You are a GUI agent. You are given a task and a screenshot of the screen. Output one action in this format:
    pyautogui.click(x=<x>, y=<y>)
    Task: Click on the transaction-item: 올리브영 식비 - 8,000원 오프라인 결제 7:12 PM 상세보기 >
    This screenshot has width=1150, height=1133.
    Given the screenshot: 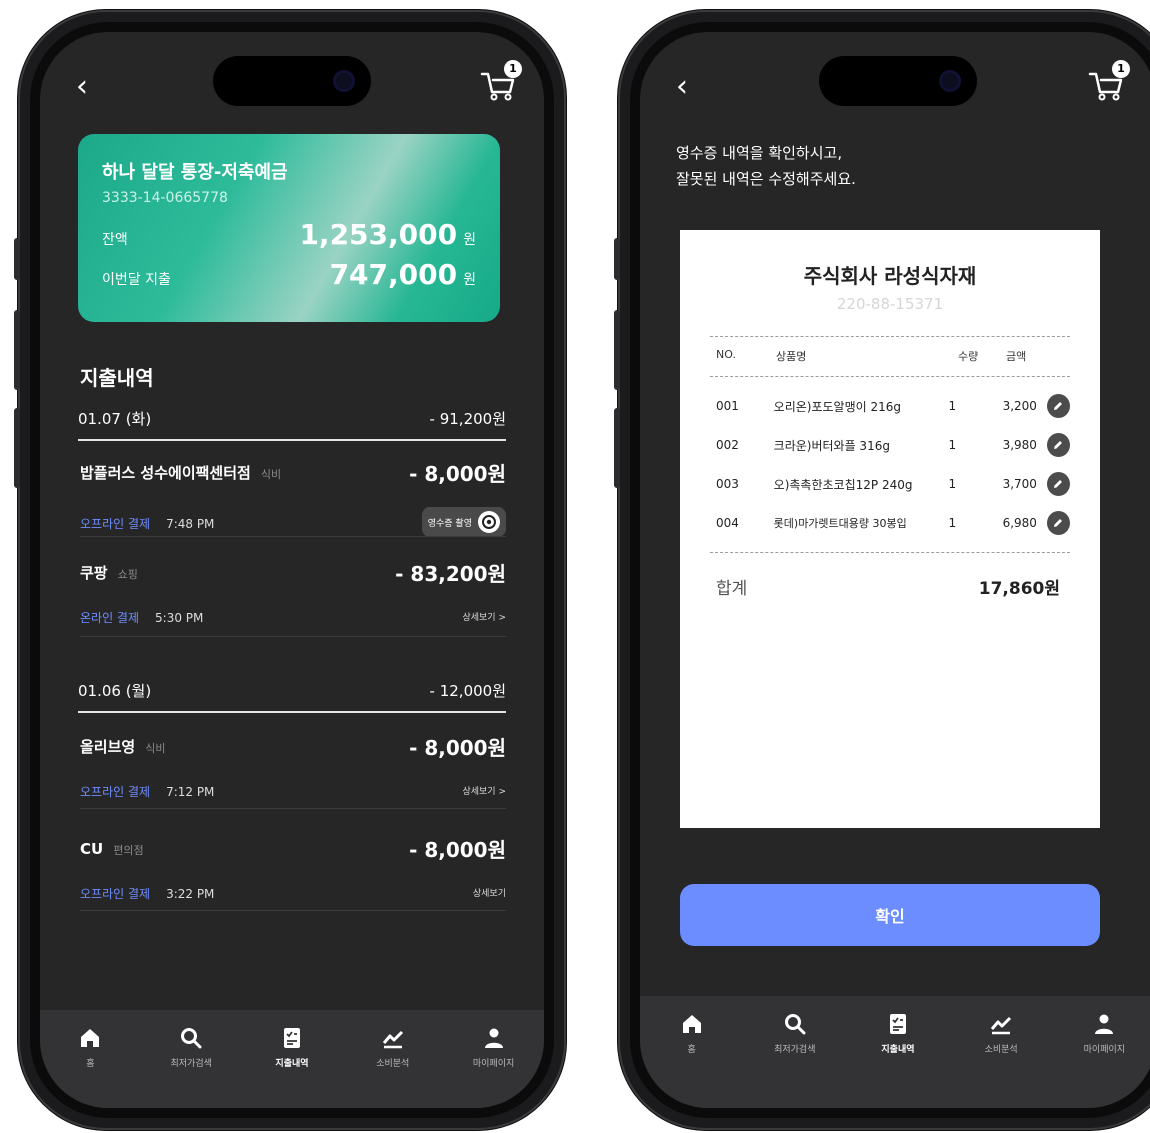 What is the action you would take?
    pyautogui.click(x=293, y=770)
    